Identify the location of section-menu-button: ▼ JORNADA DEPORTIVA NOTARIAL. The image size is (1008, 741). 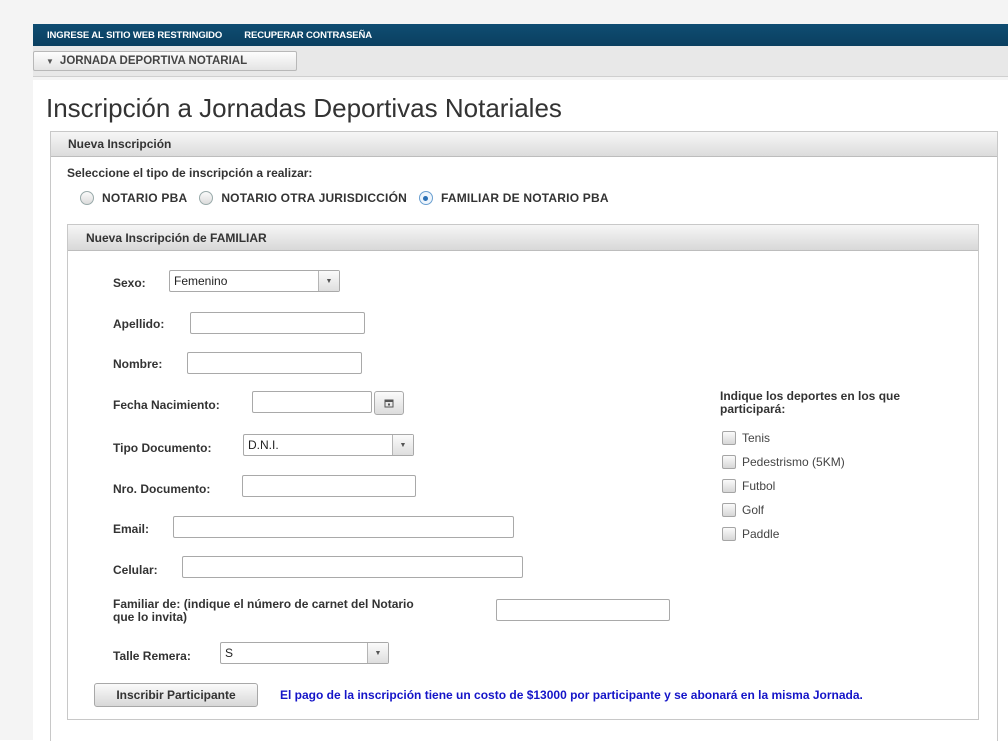
(165, 61).